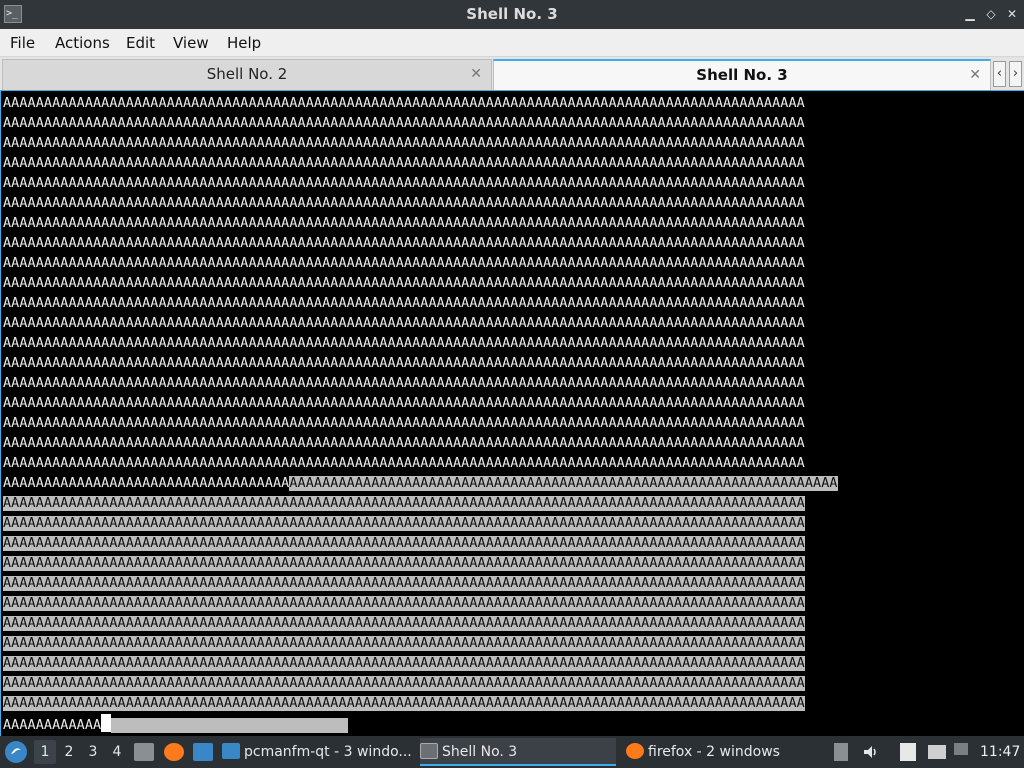  Describe the element at coordinates (244, 43) in the screenshot. I see `menu-help: Help` at that location.